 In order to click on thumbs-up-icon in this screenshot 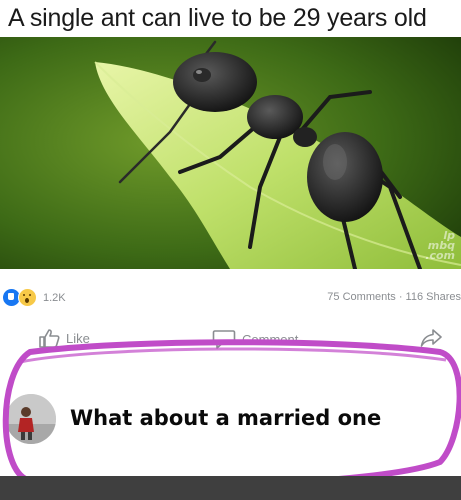, I will do `click(49, 338)`.